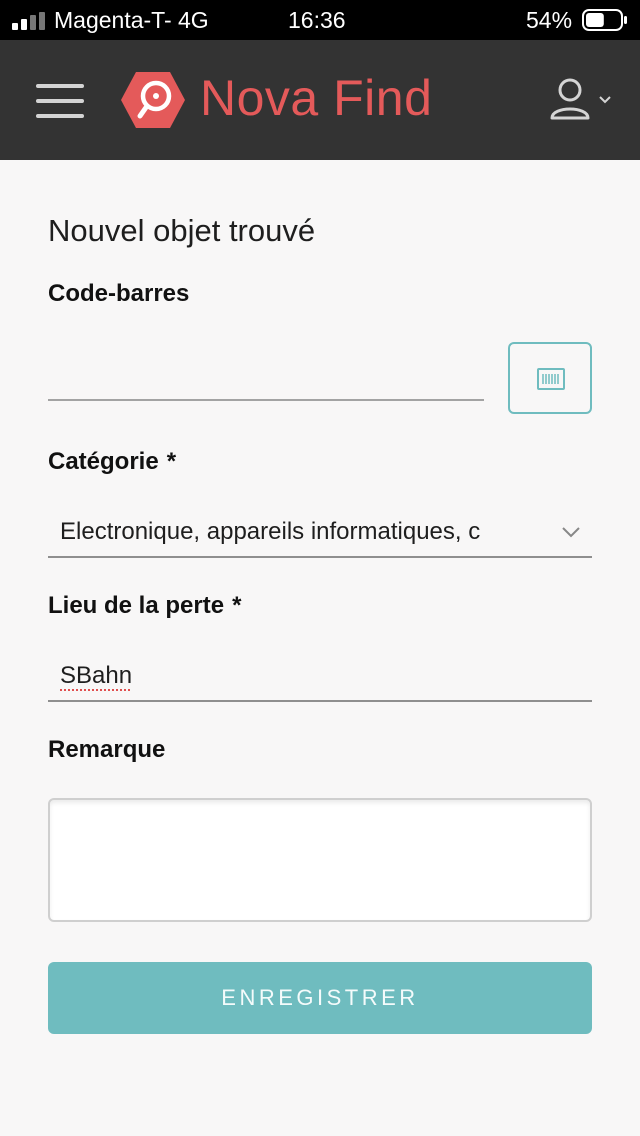  What do you see at coordinates (60, 101) in the screenshot?
I see `hamburger-menu-icon` at bounding box center [60, 101].